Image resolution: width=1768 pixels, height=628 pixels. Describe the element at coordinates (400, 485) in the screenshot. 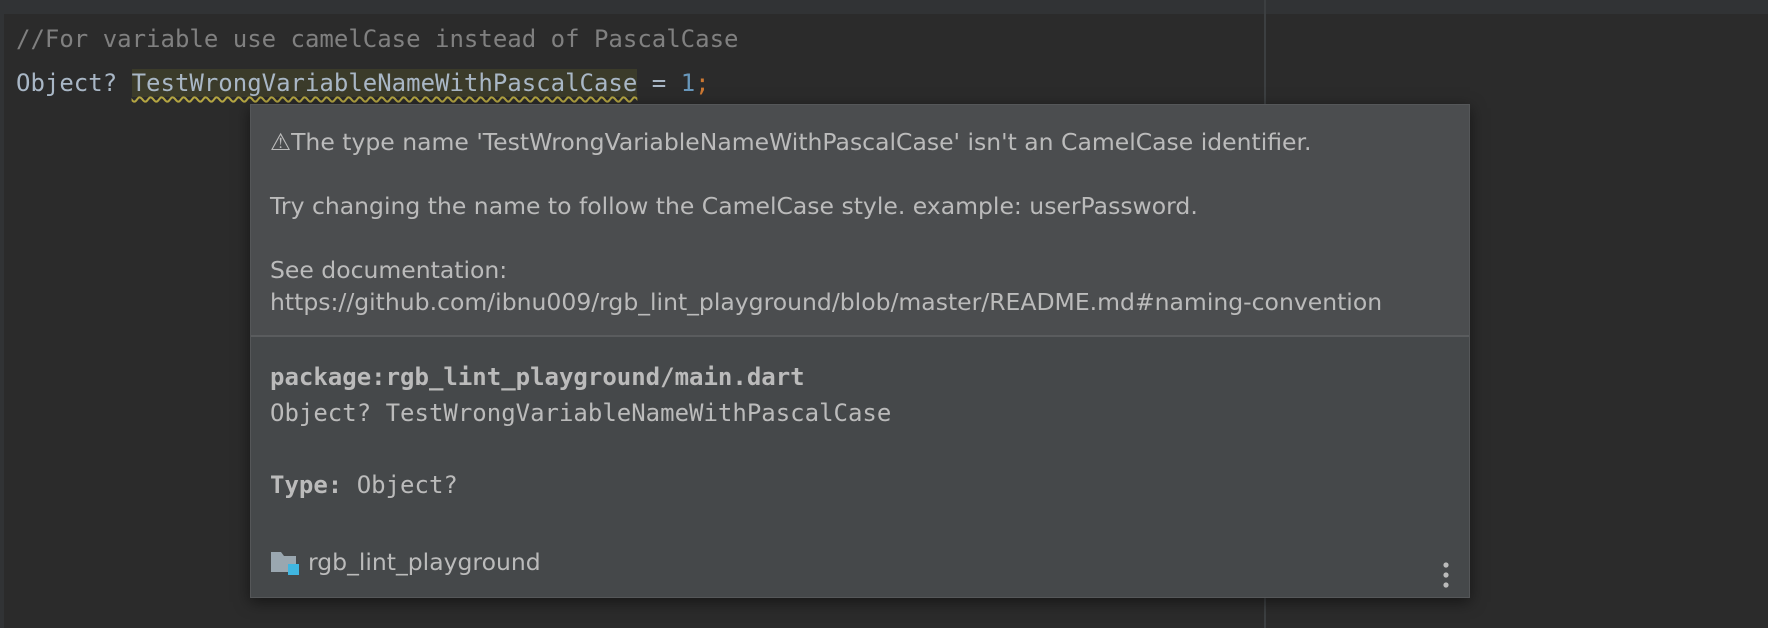

I see `type-value: Object?` at that location.